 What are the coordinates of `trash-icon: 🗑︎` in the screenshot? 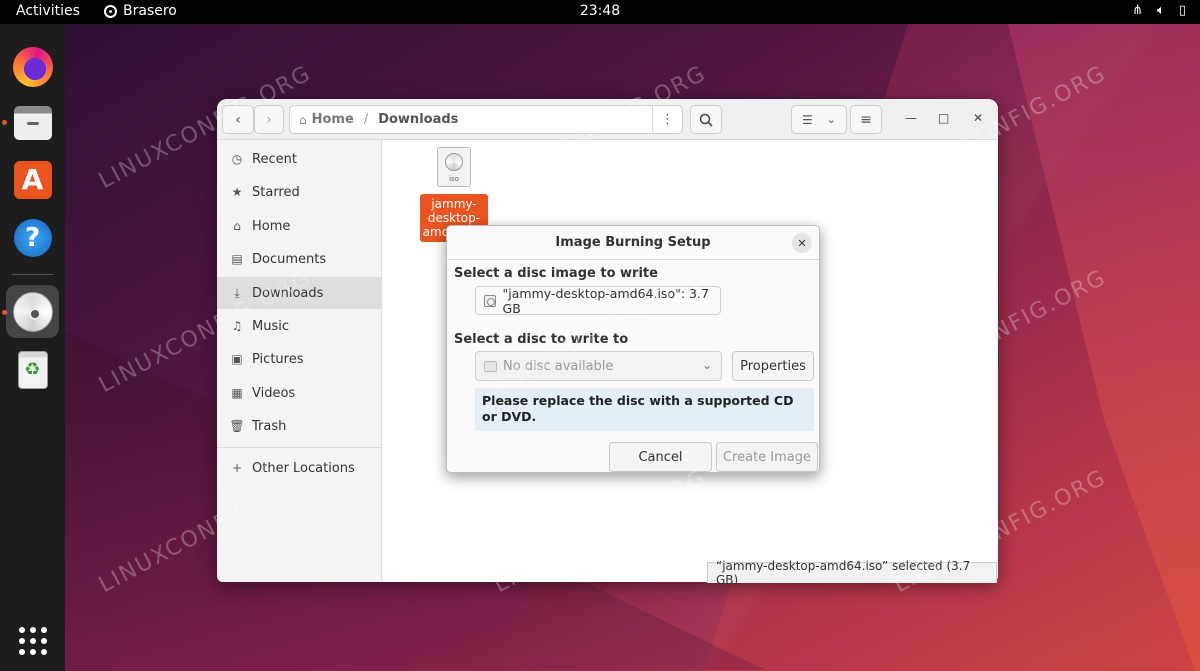 It's located at (237, 426).